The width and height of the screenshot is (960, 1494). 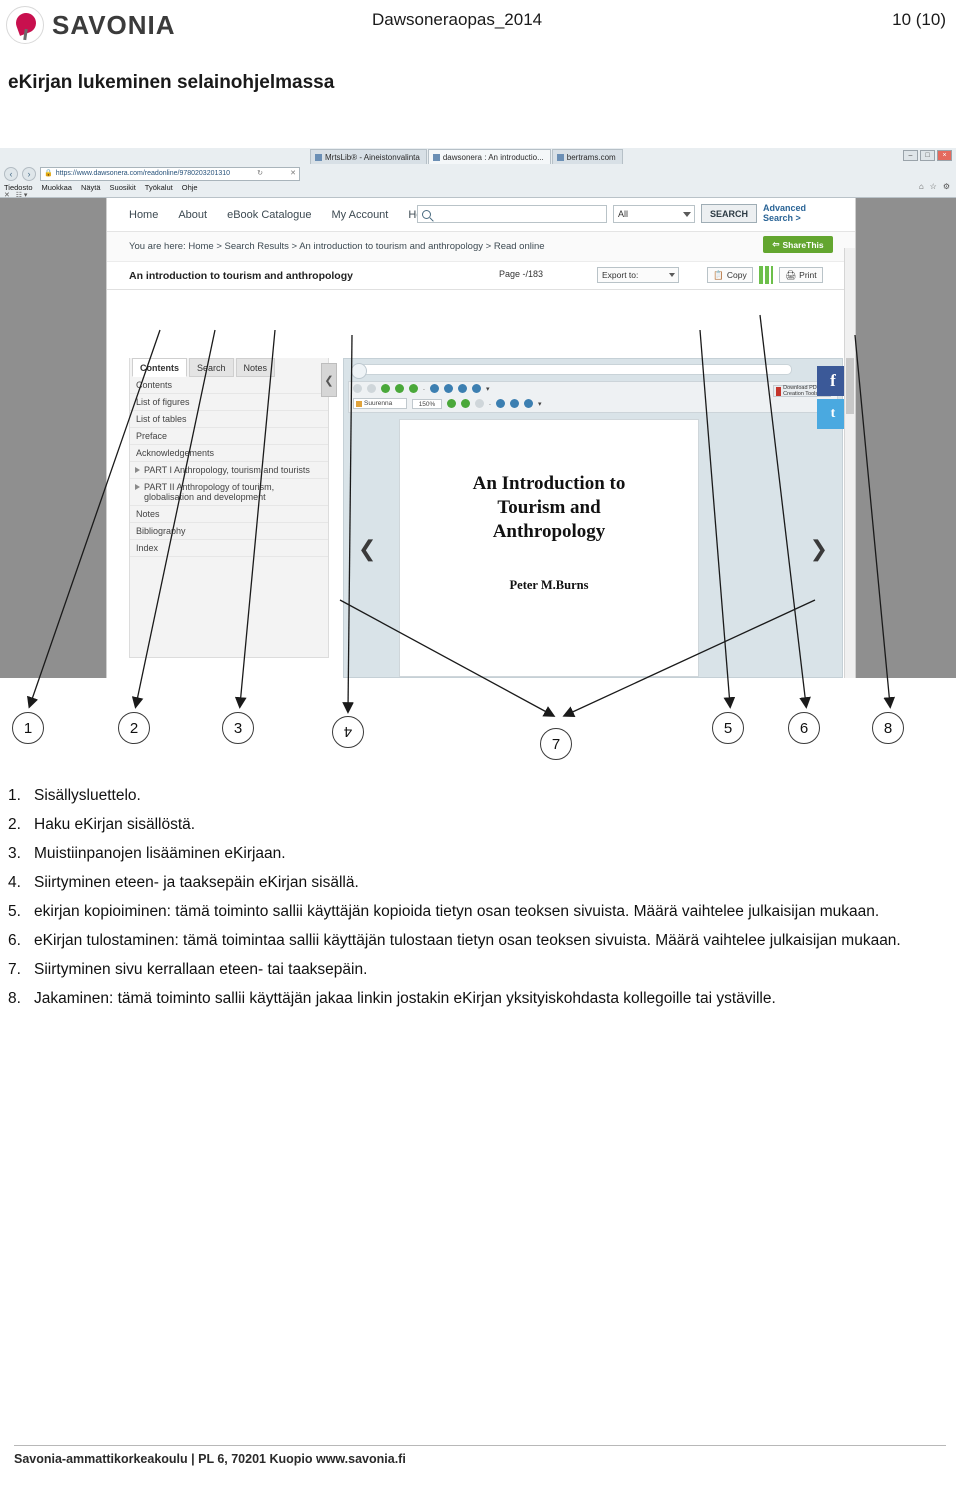 I want to click on nav-item-home: Home, so click(x=143, y=215).